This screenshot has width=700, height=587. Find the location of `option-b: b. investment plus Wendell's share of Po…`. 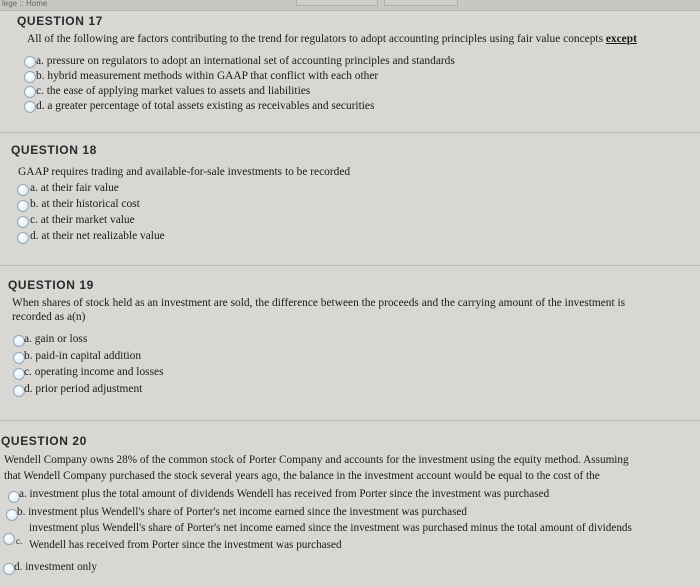

option-b: b. investment plus Wendell's share of Po… is located at coordinates (242, 512).